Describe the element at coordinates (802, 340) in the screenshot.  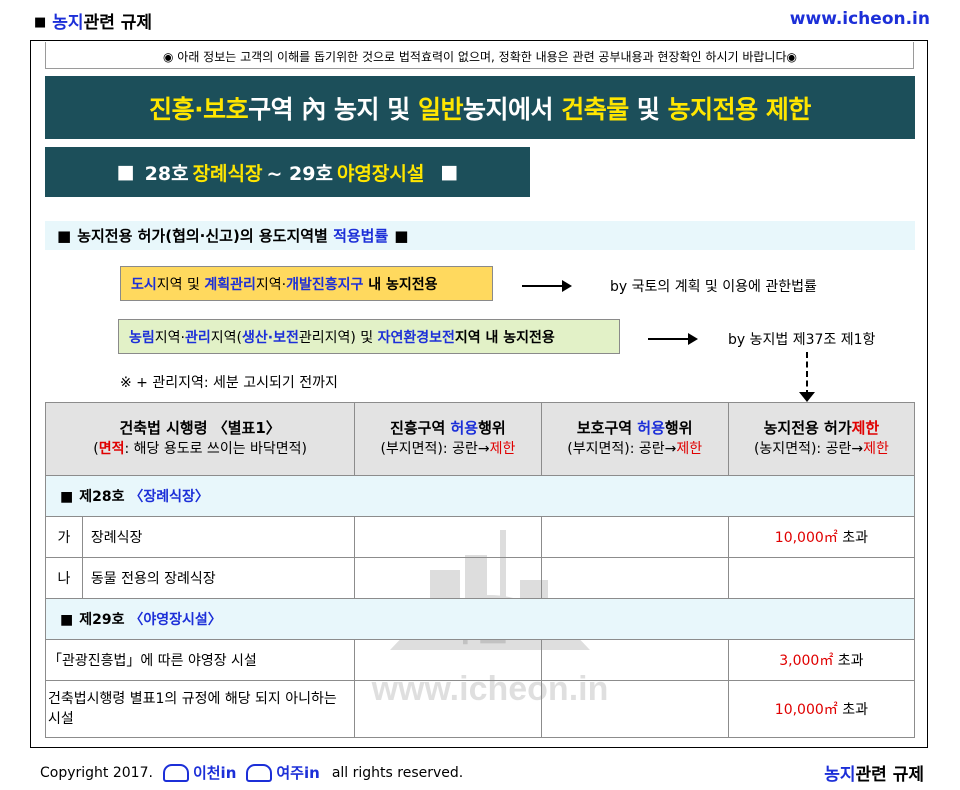
I see `zone-law-agri: by 농지법 제37조 제1항` at that location.